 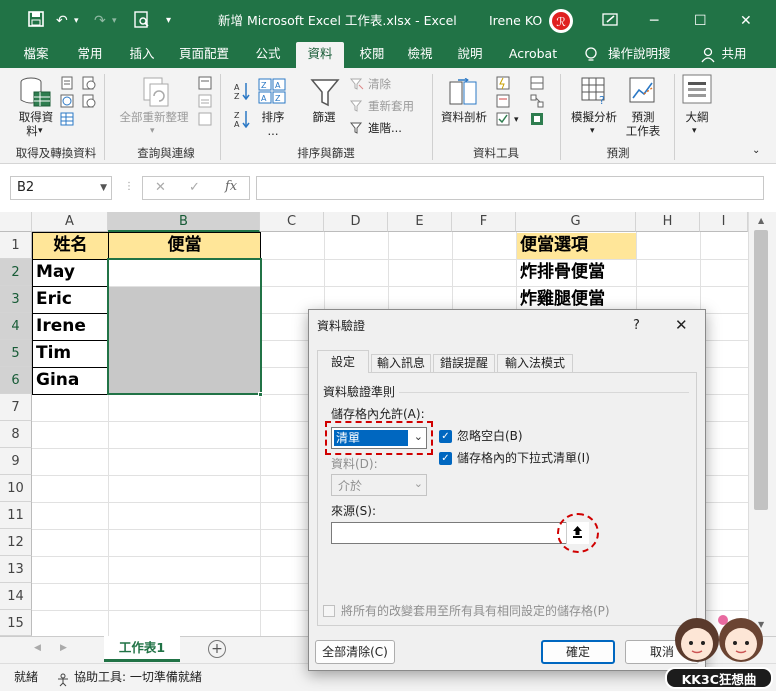 I want to click on tab-view: 檢視, so click(x=420, y=55).